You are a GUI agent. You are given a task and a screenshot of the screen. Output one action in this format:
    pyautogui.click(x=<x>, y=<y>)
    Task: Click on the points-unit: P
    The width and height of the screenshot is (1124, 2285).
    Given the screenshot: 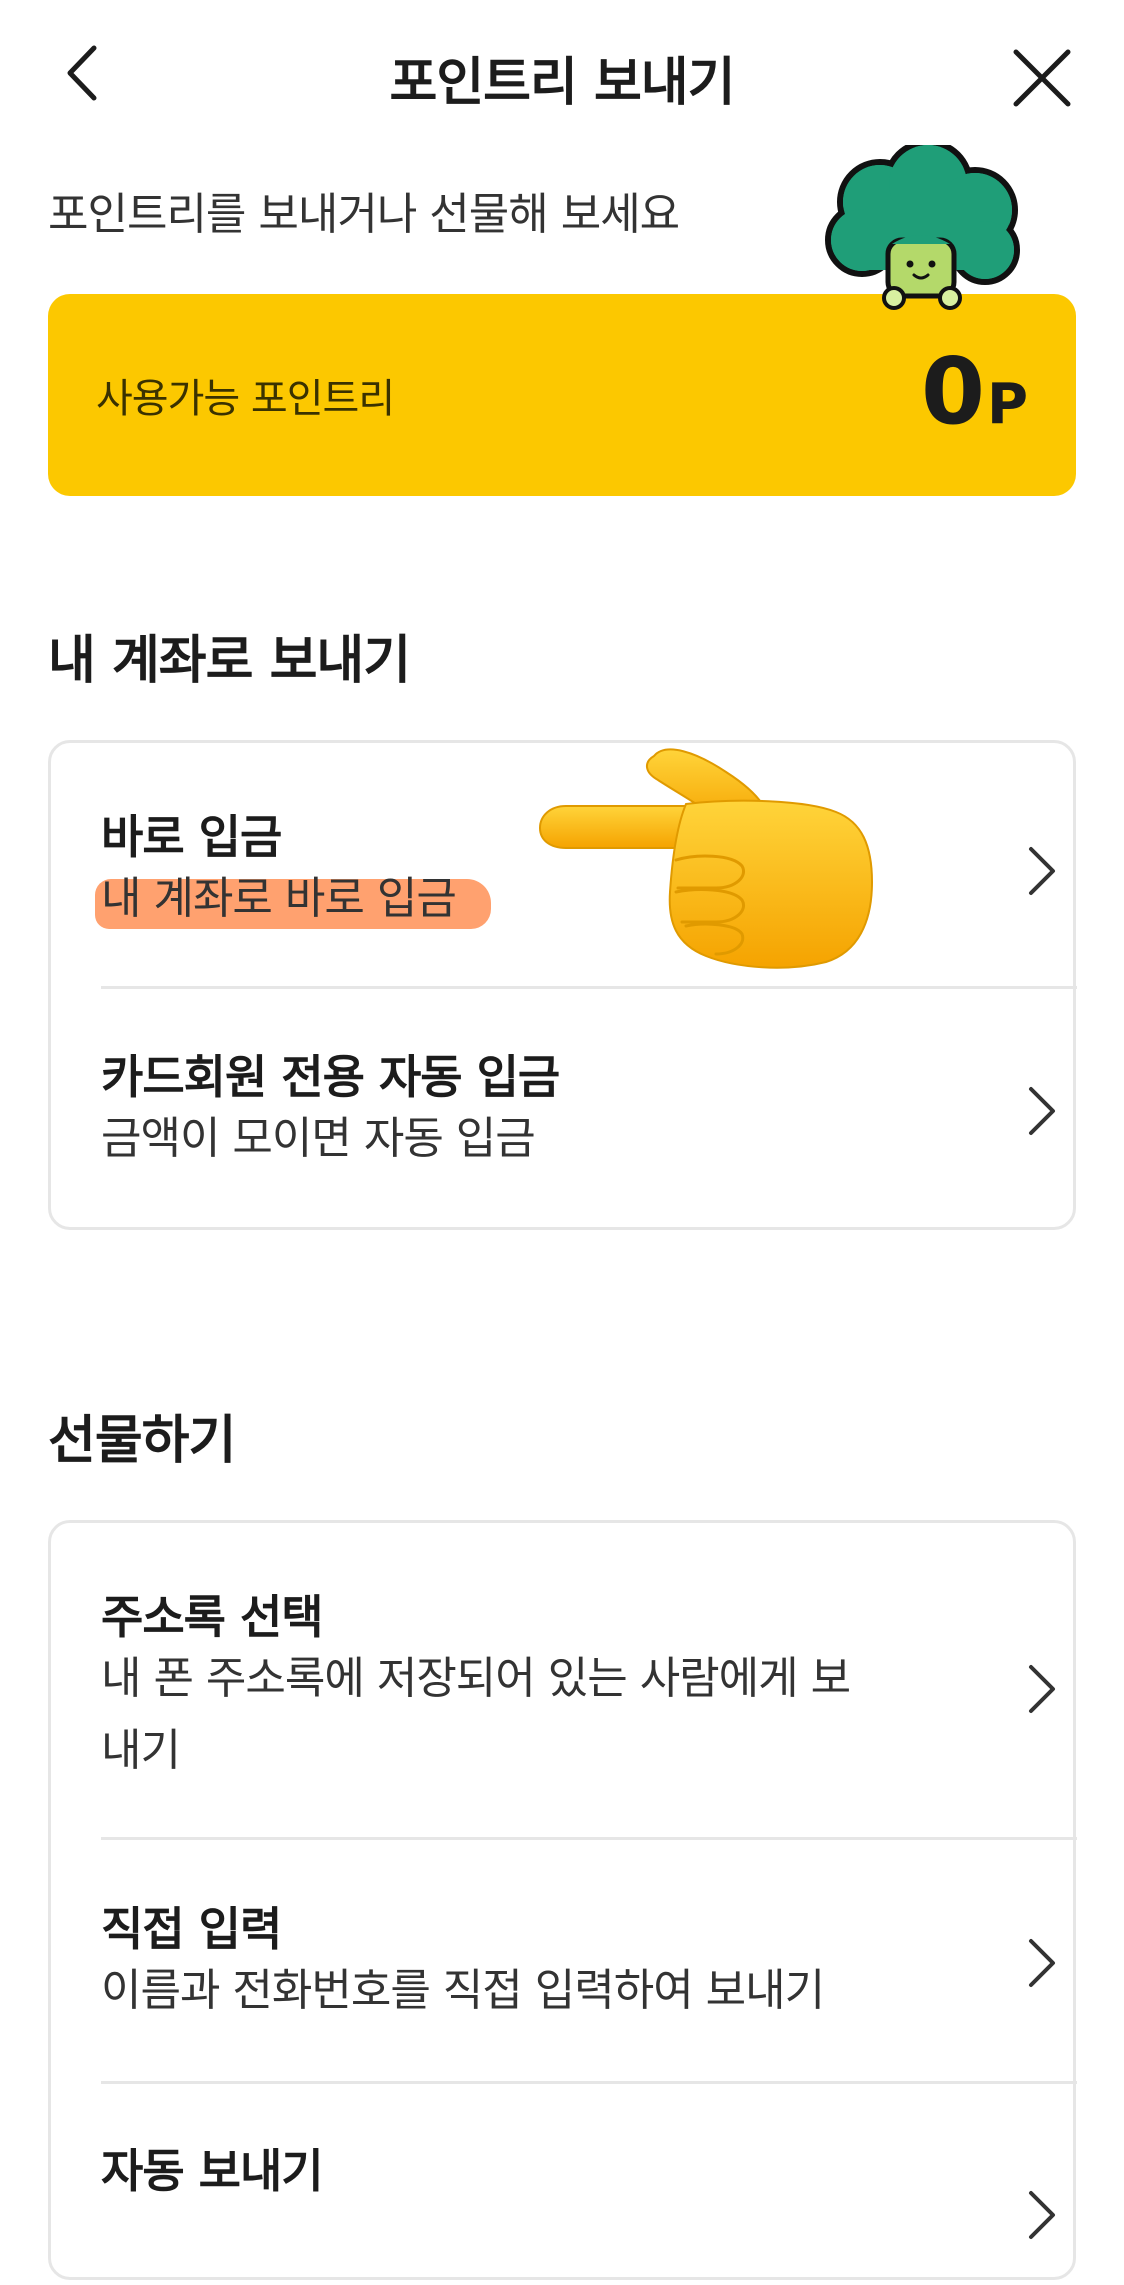 What is the action you would take?
    pyautogui.click(x=1007, y=404)
    